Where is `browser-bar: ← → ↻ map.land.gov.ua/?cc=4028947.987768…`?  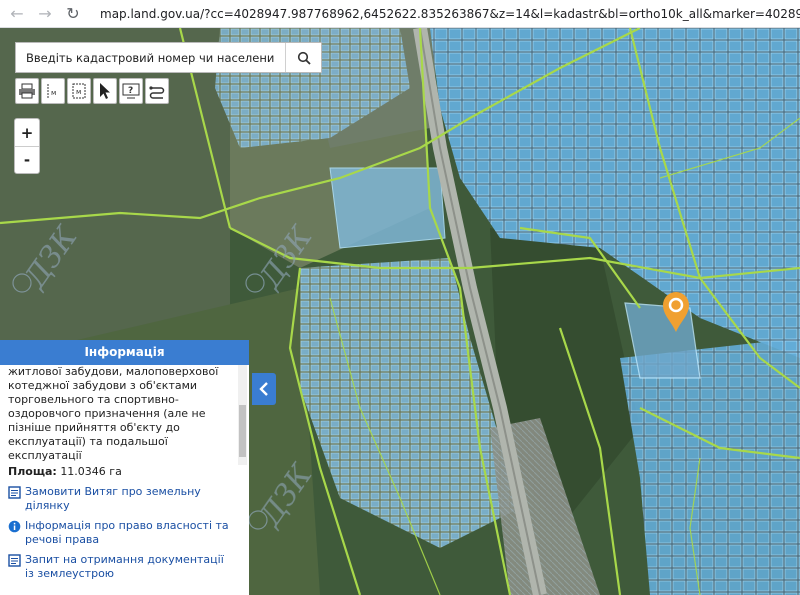
browser-bar: ← → ↻ map.land.gov.ua/?cc=4028947.987768… is located at coordinates (400, 14).